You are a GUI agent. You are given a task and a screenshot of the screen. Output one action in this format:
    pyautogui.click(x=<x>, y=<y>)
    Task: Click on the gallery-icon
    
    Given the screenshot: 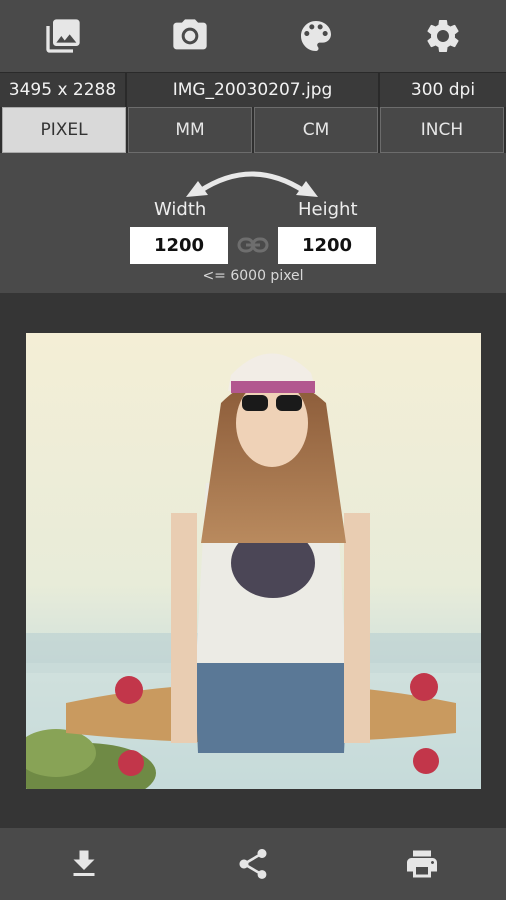 What is the action you would take?
    pyautogui.click(x=63, y=36)
    